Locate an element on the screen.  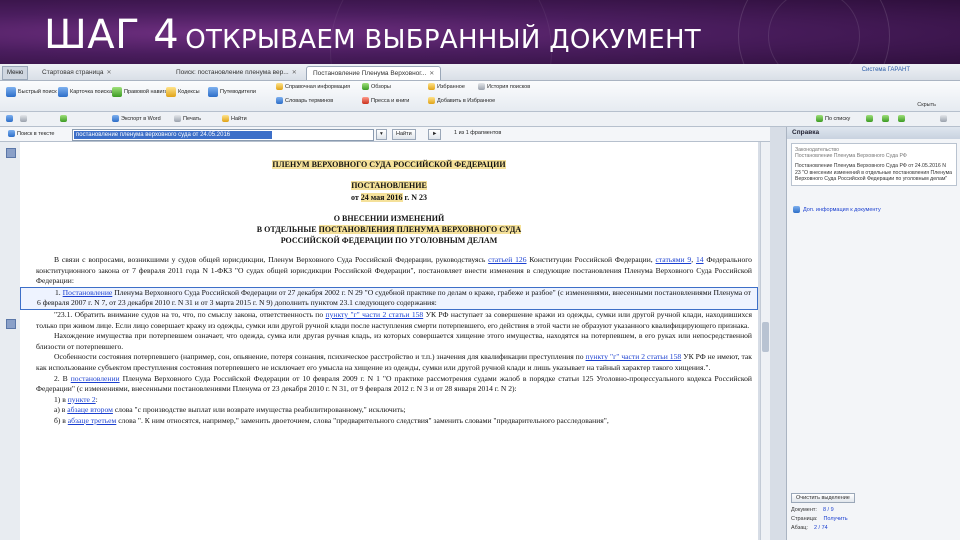
press-books-button: Пресса и книги is located at coordinates (385, 100).